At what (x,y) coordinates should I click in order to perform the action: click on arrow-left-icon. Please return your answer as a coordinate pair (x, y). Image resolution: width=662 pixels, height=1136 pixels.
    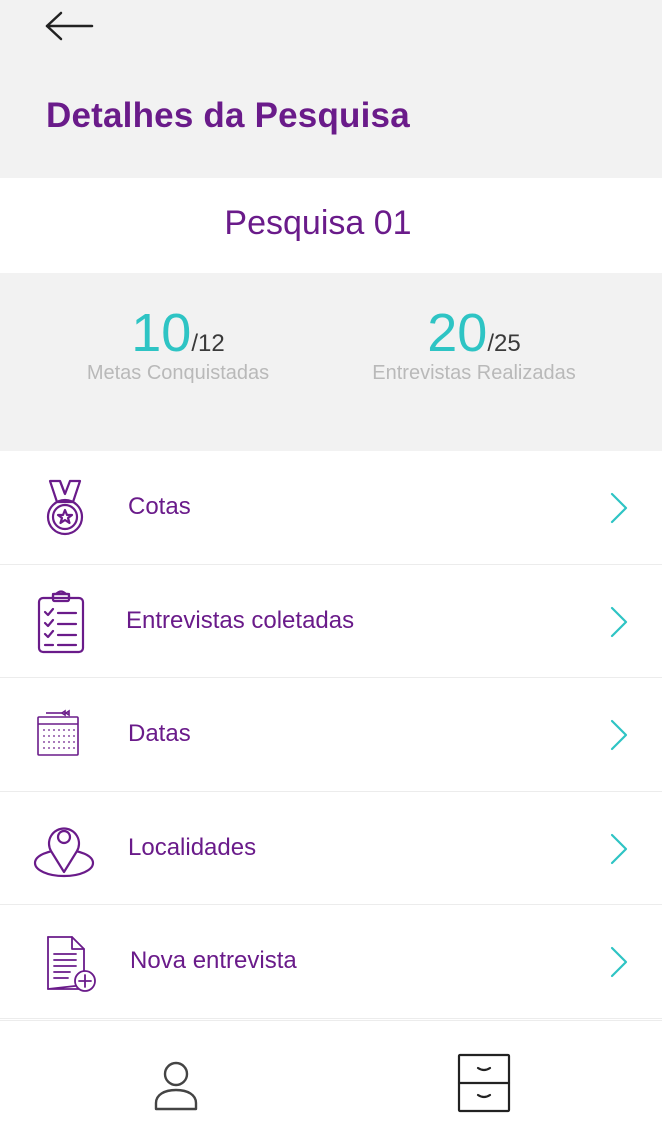
    Looking at the image, I should click on (69, 26).